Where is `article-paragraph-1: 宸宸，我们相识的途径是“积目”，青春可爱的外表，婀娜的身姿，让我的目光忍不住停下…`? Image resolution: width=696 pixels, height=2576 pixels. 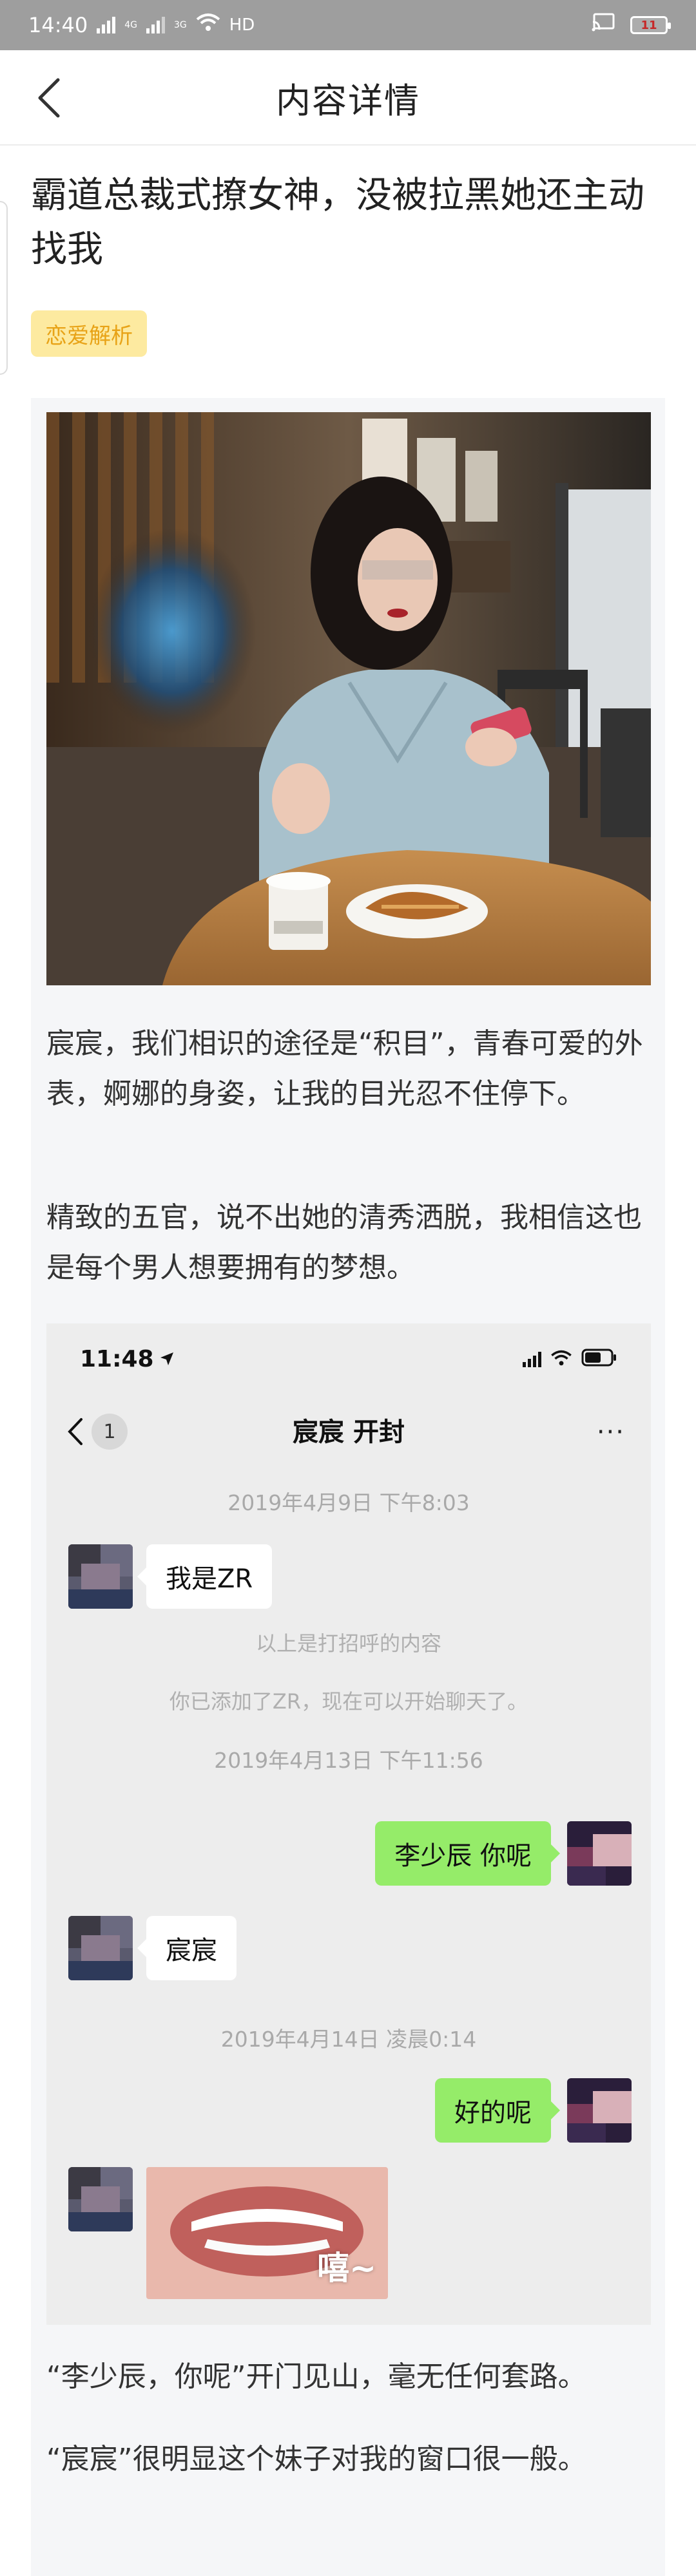
article-paragraph-1: 宸宸，我们相识的途径是“积目”，青春可爱的外表，婀娜的身姿，让我的目光忍不住停下… is located at coordinates (345, 1068).